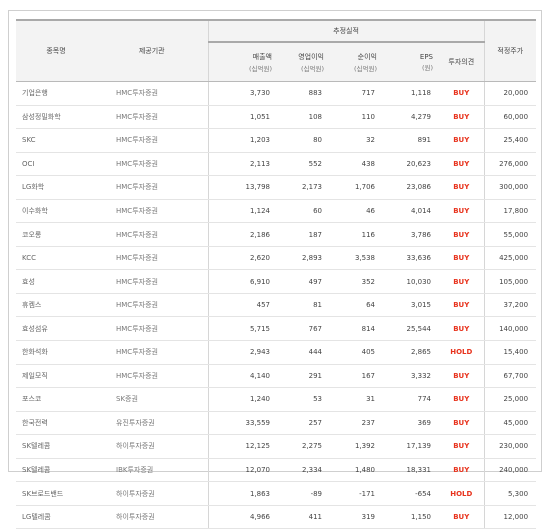 This screenshot has width=550, height=529. Describe the element at coordinates (510, 234) in the screenshot. I see `target-price-cell: 55,000` at that location.